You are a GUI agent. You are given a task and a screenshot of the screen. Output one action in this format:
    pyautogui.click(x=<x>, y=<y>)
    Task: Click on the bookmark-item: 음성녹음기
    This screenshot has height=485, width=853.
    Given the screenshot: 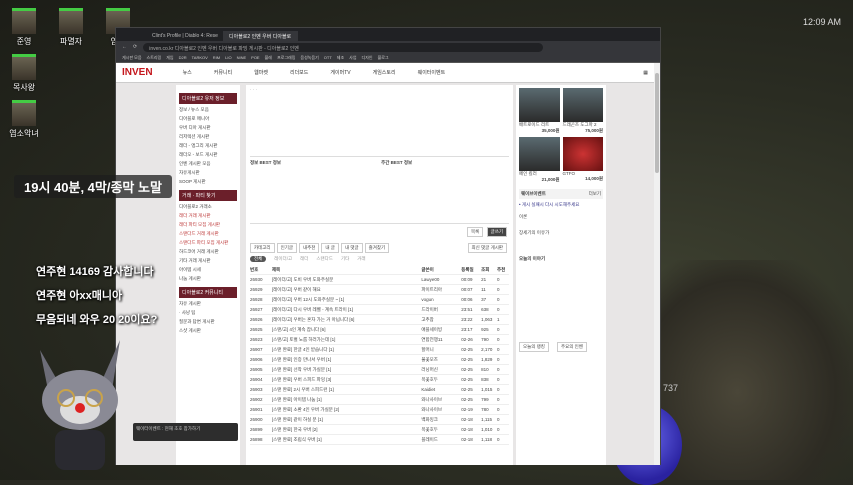 What is the action you would take?
    pyautogui.click(x=309, y=58)
    